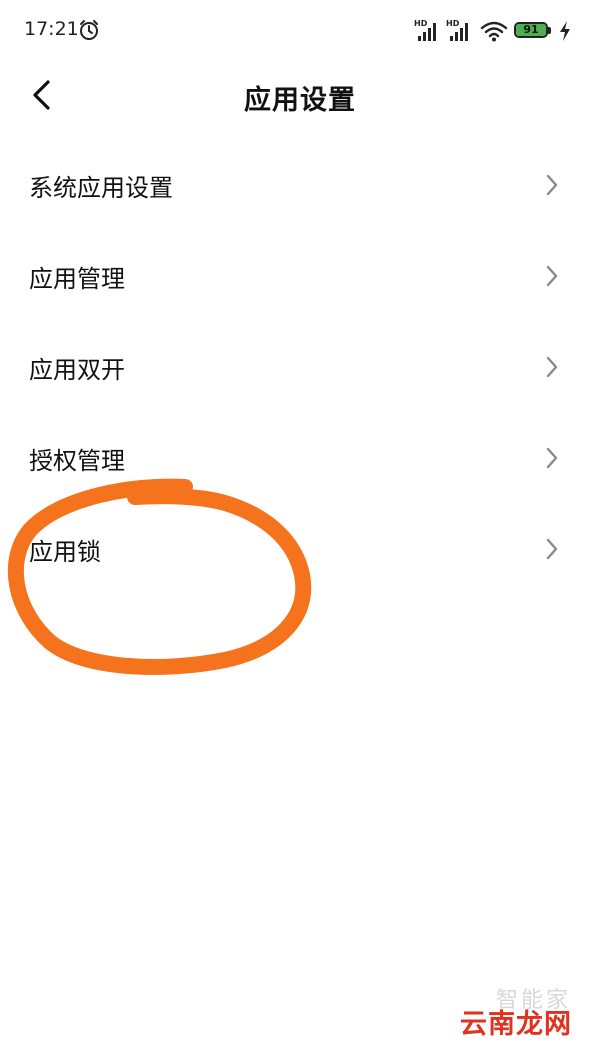 Image resolution: width=600 pixels, height=1041 pixels. I want to click on menu-item-system-app-settings: 系统应用设置, so click(300, 185).